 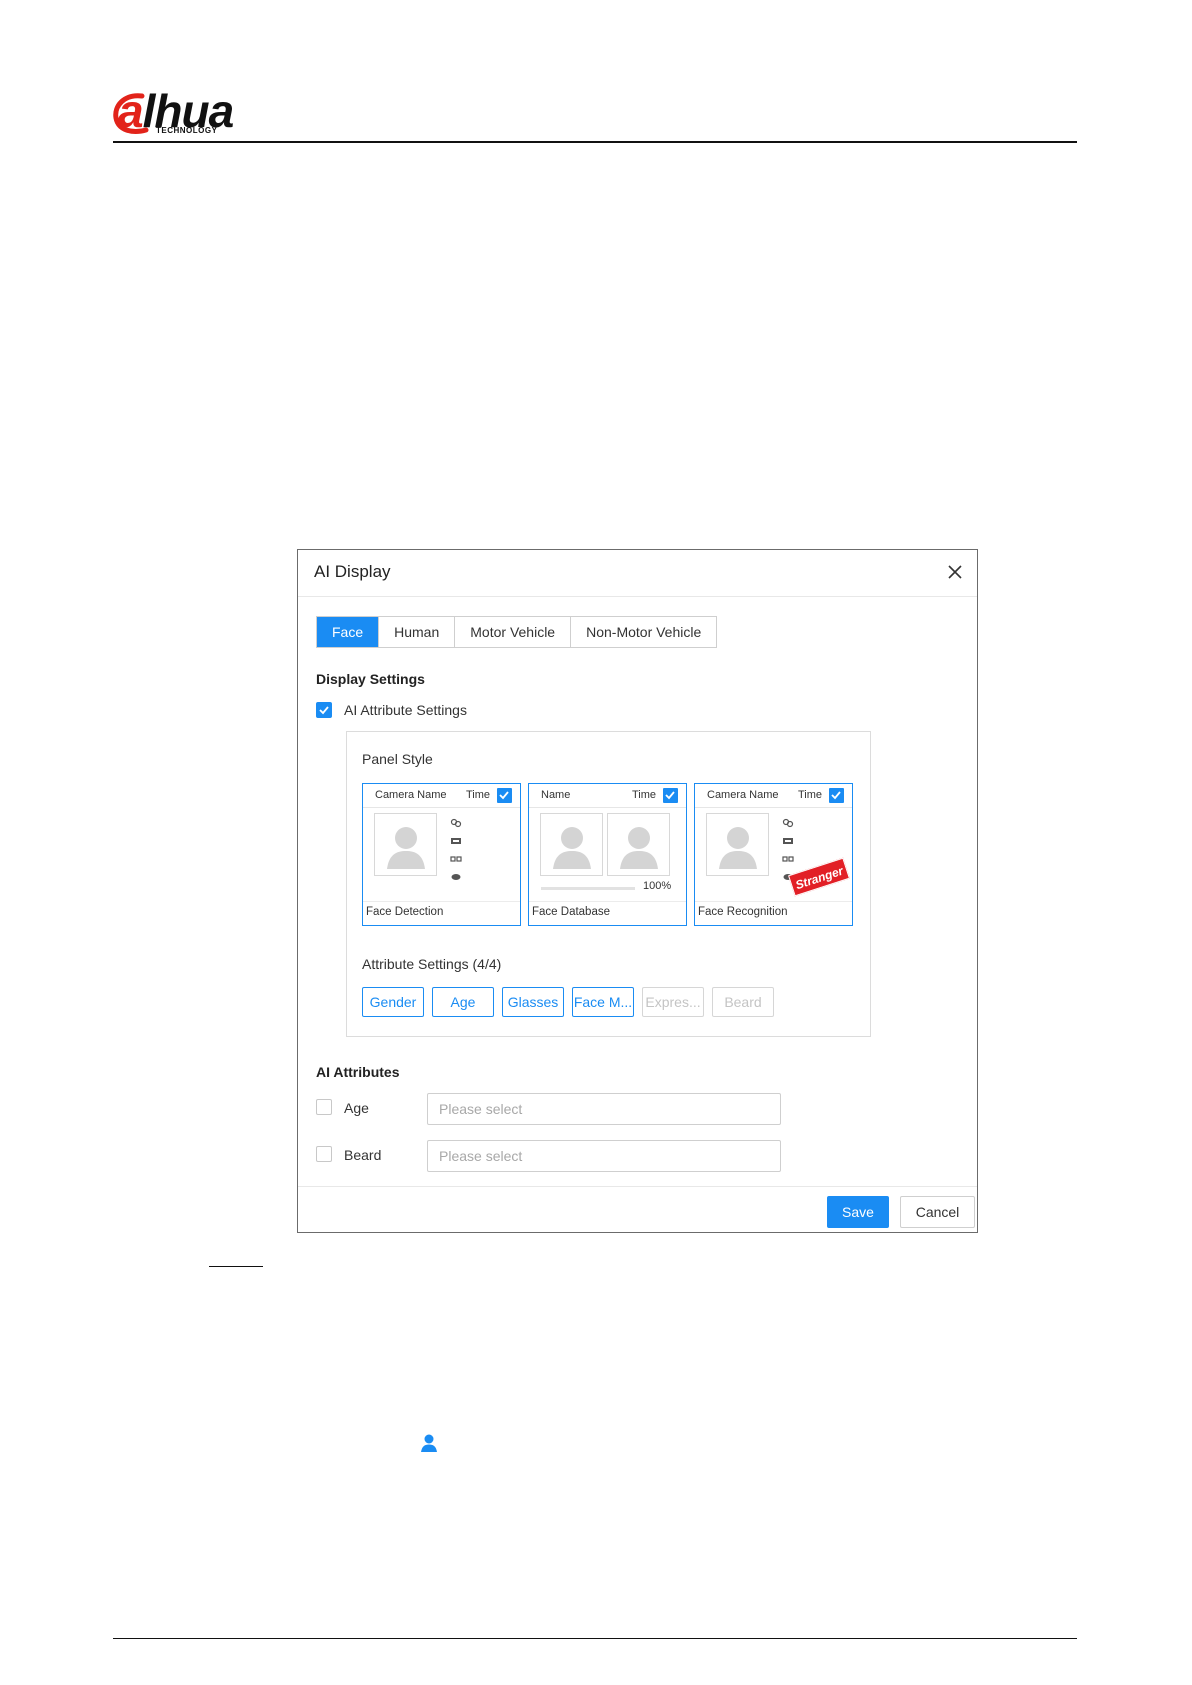 I want to click on chip-glasses: Glasses, so click(x=533, y=1002).